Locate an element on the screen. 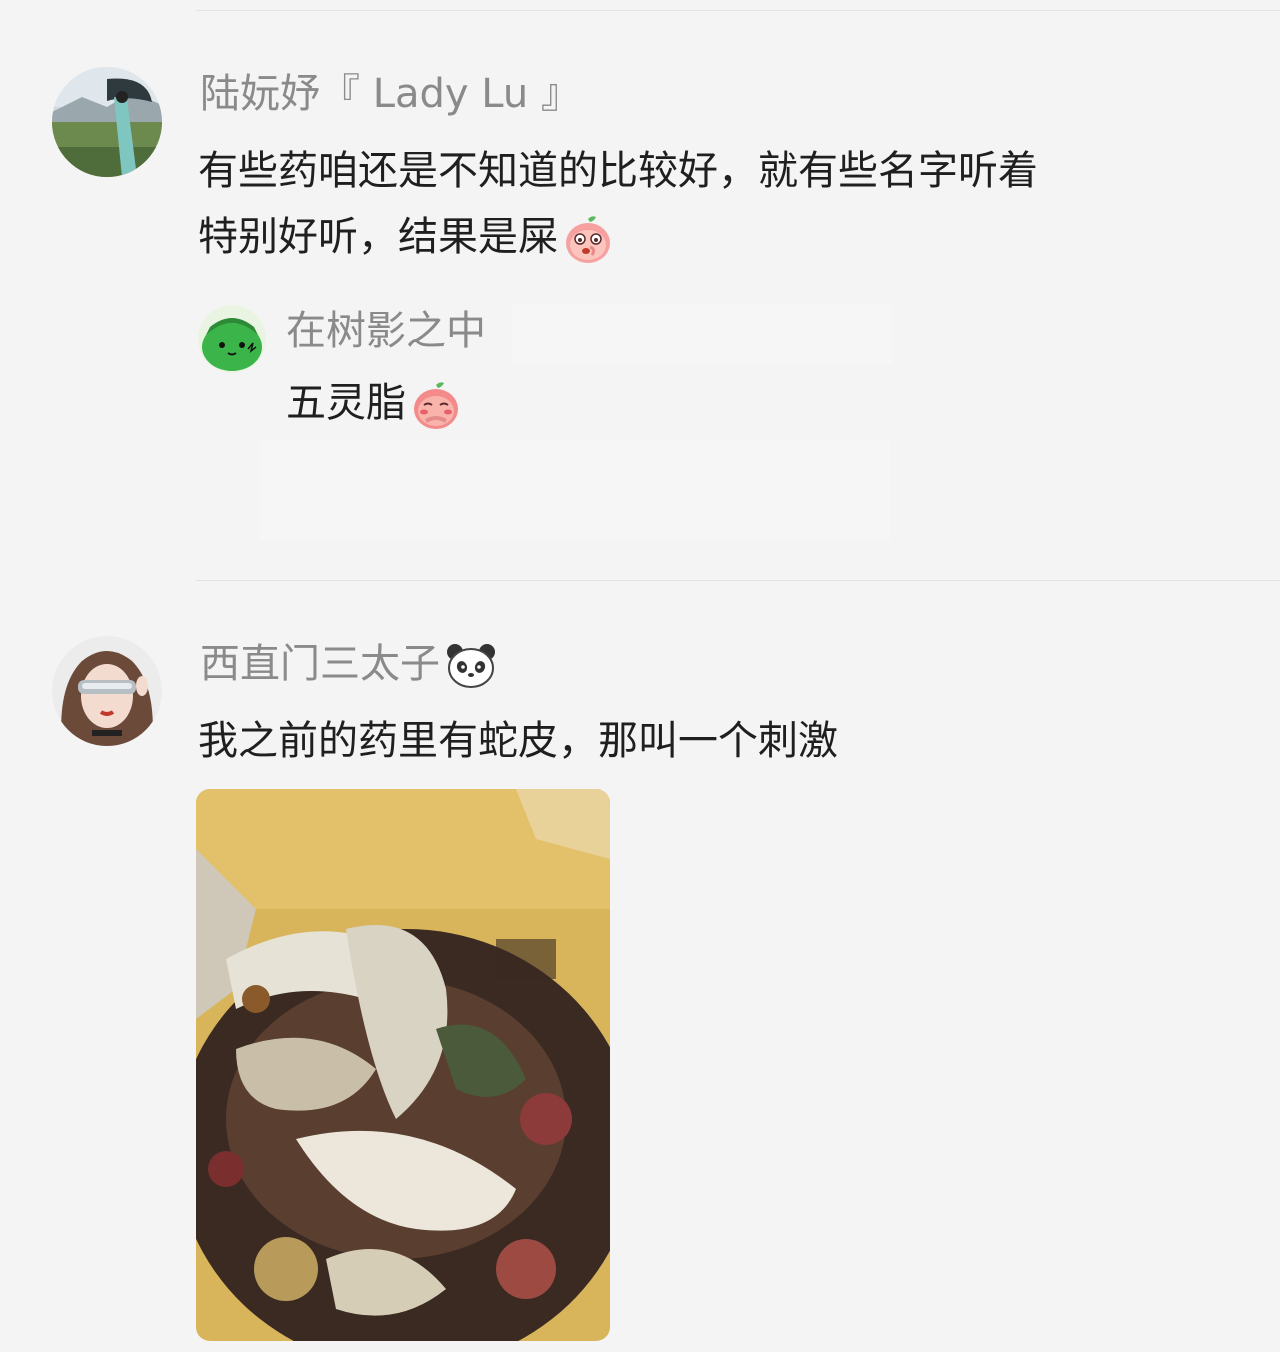 The width and height of the screenshot is (1280, 1352). herbal-medicine-photo is located at coordinates (403, 1065).